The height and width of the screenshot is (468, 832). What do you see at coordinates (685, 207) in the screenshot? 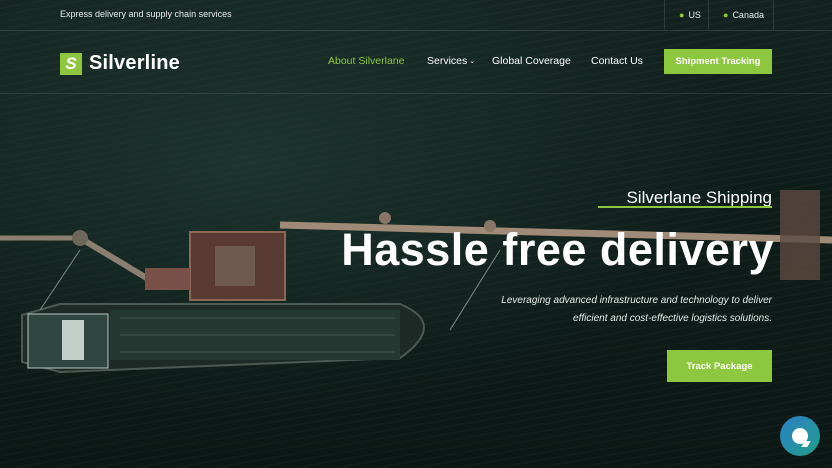
I see `eyebrow-underline` at bounding box center [685, 207].